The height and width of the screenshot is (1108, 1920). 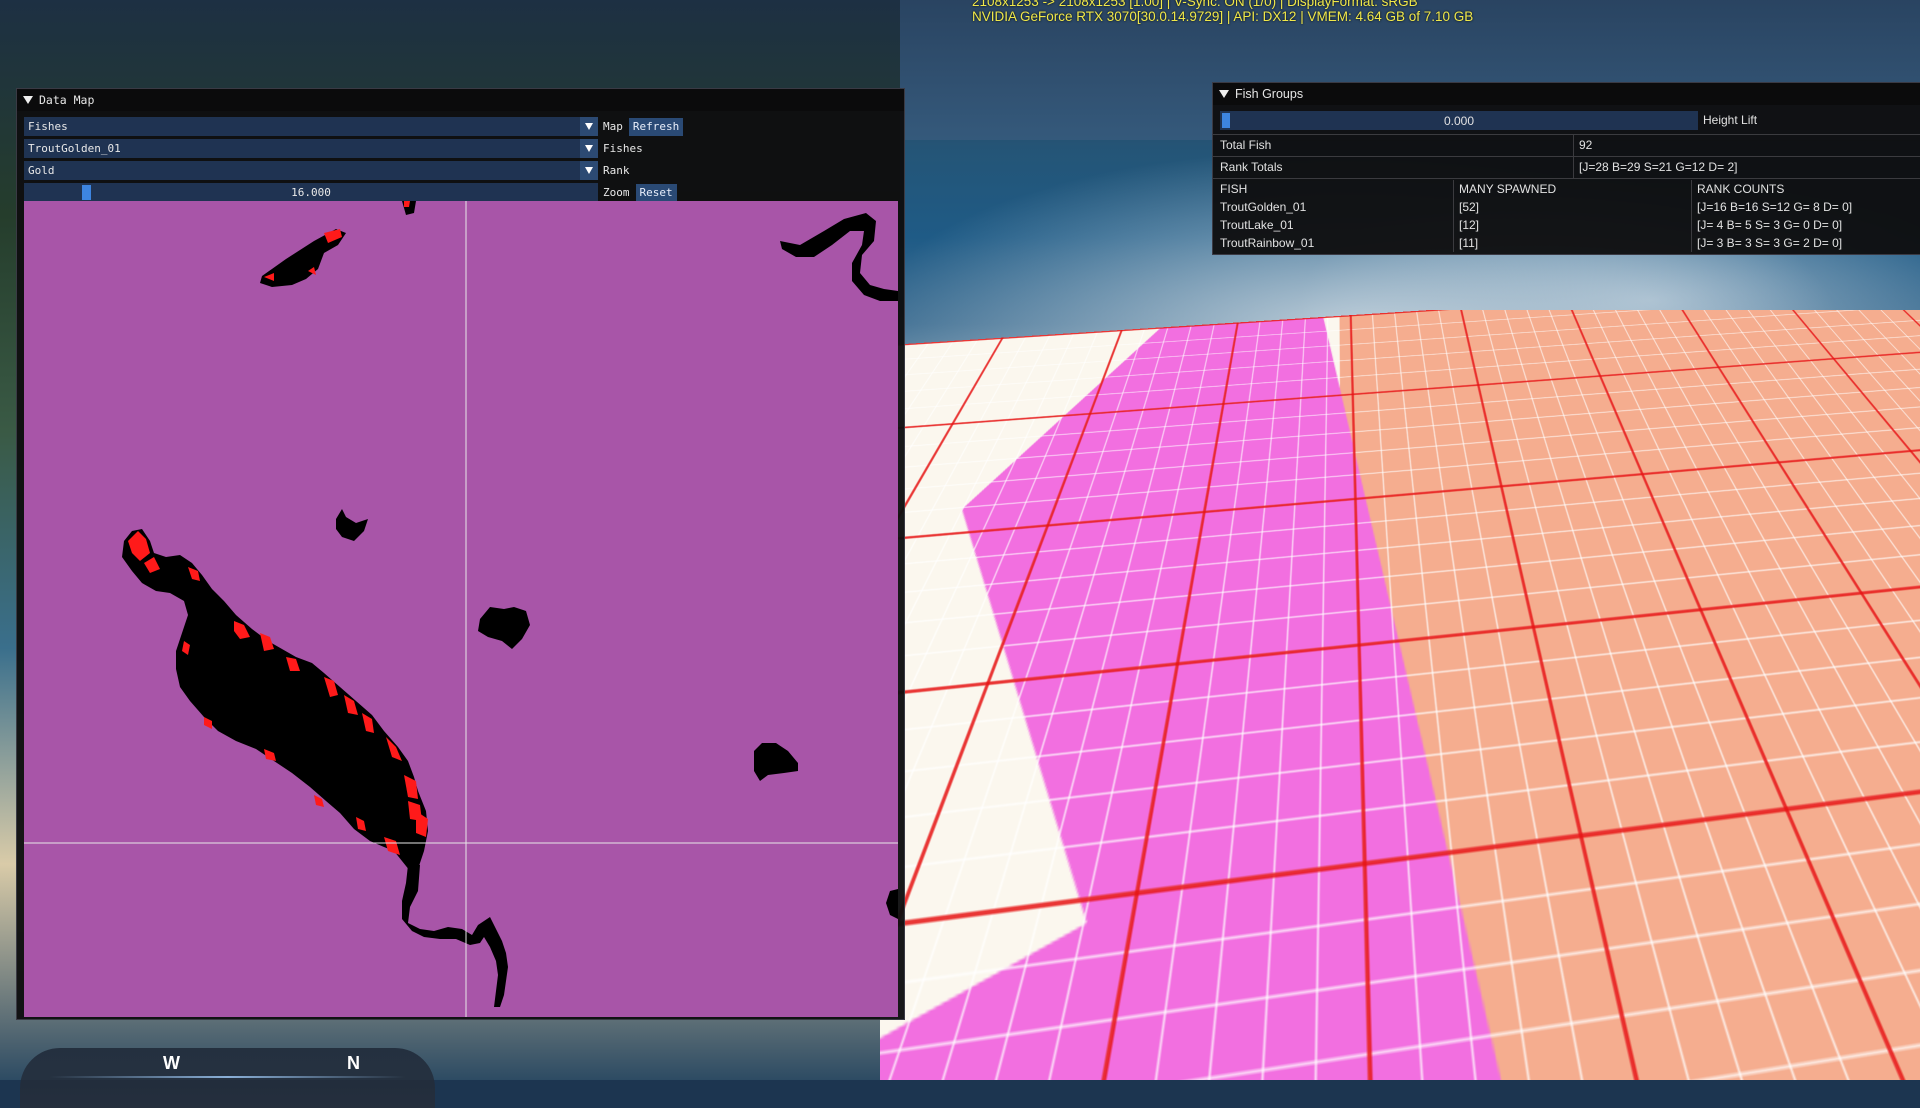 What do you see at coordinates (1742, 1040) in the screenshot?
I see `developer-build-badge: DEVELOPER BUILD` at bounding box center [1742, 1040].